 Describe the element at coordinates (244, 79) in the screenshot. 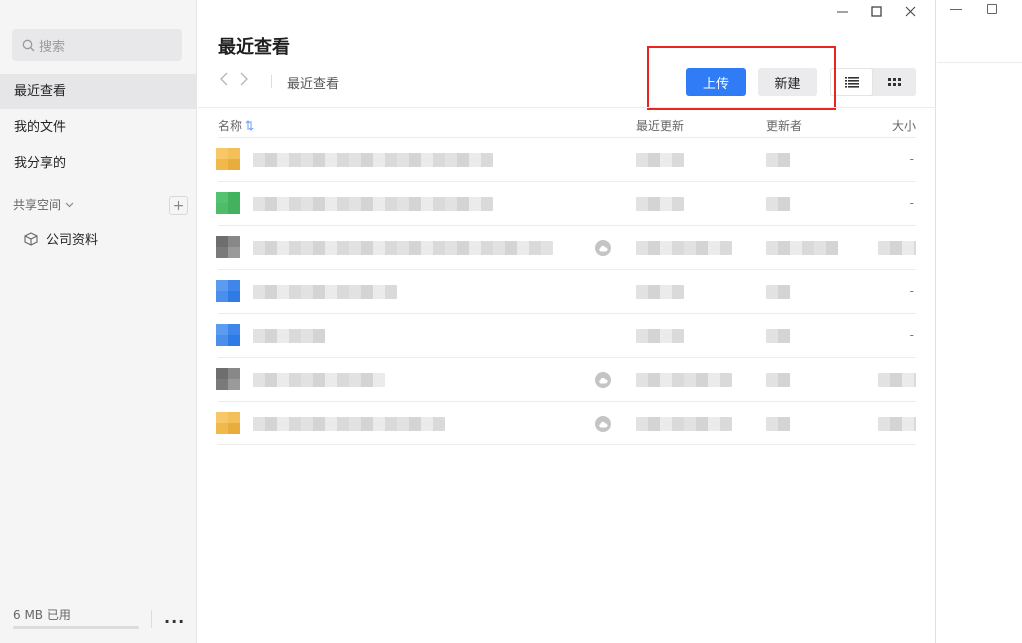

I see `forward-arrow-icon` at that location.